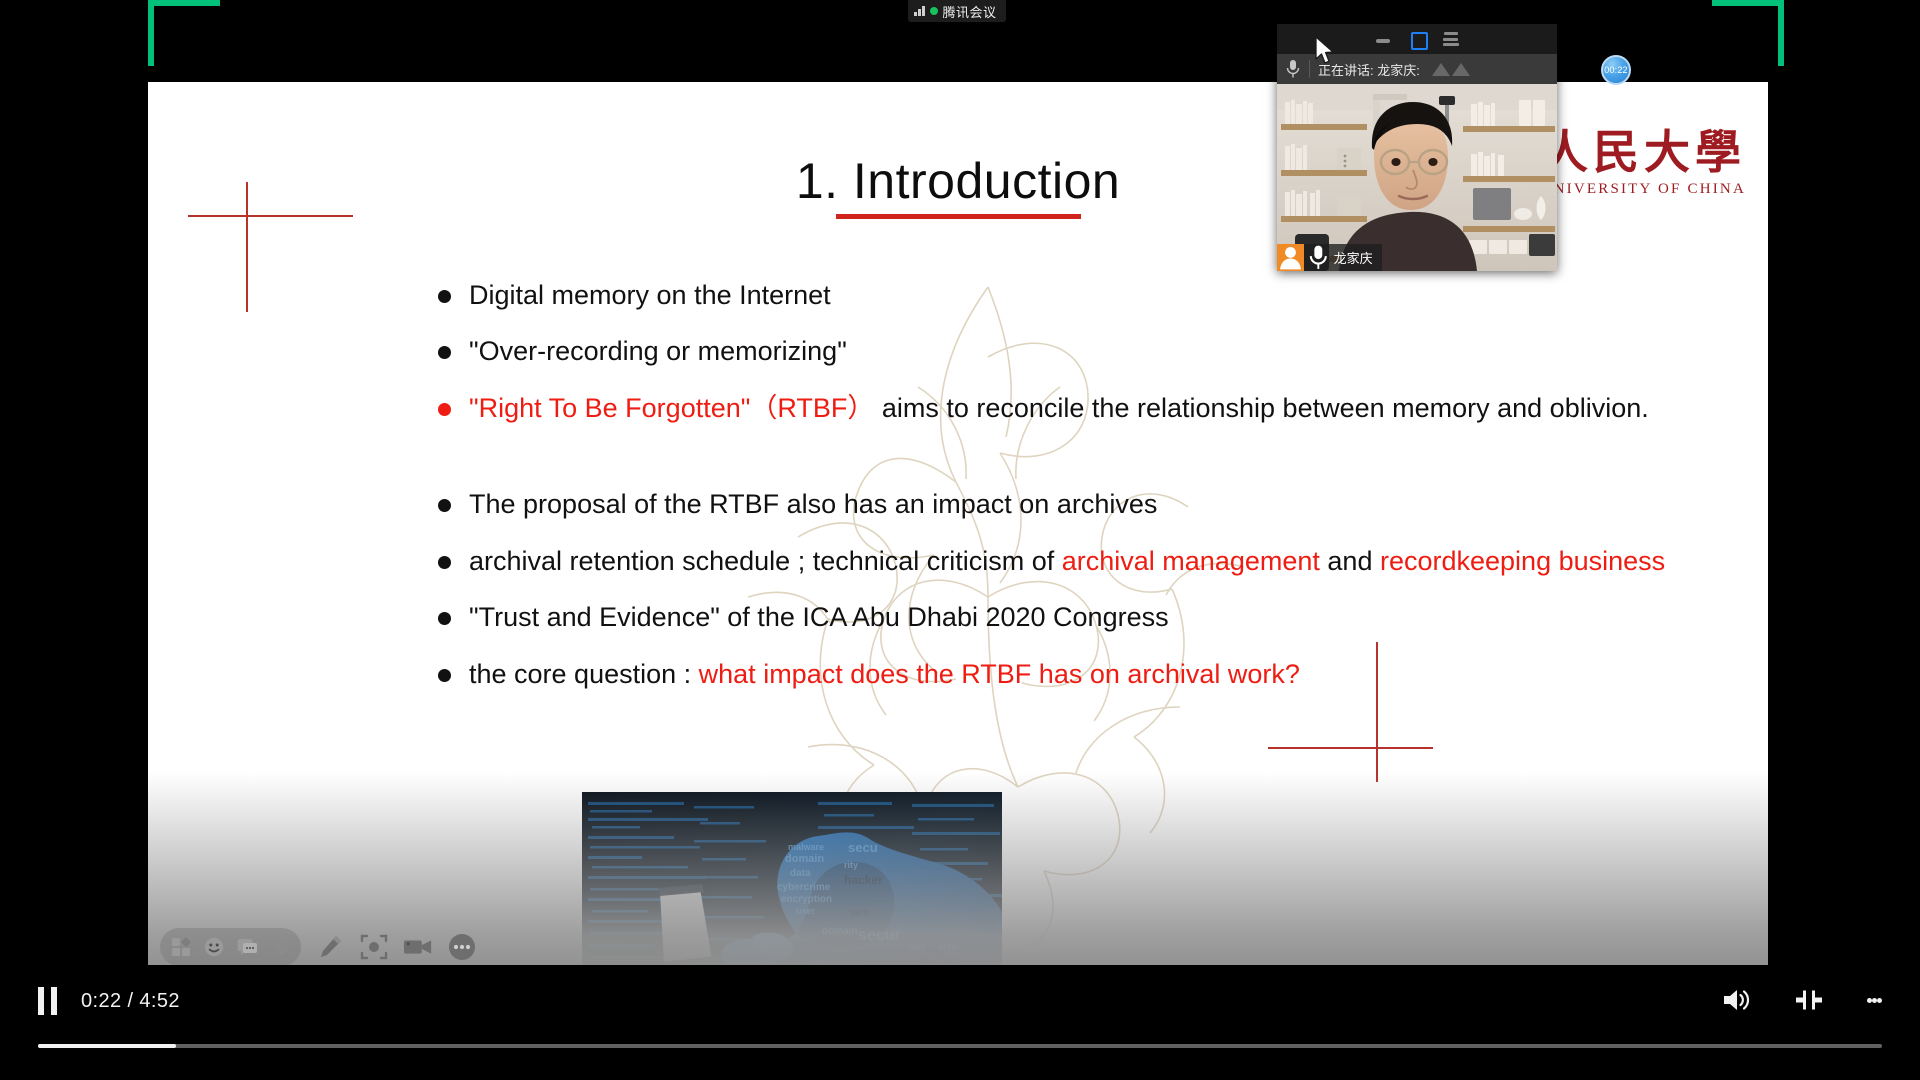  What do you see at coordinates (960, 1022) in the screenshot?
I see `video-player-controls: 0:22 / 4:52` at bounding box center [960, 1022].